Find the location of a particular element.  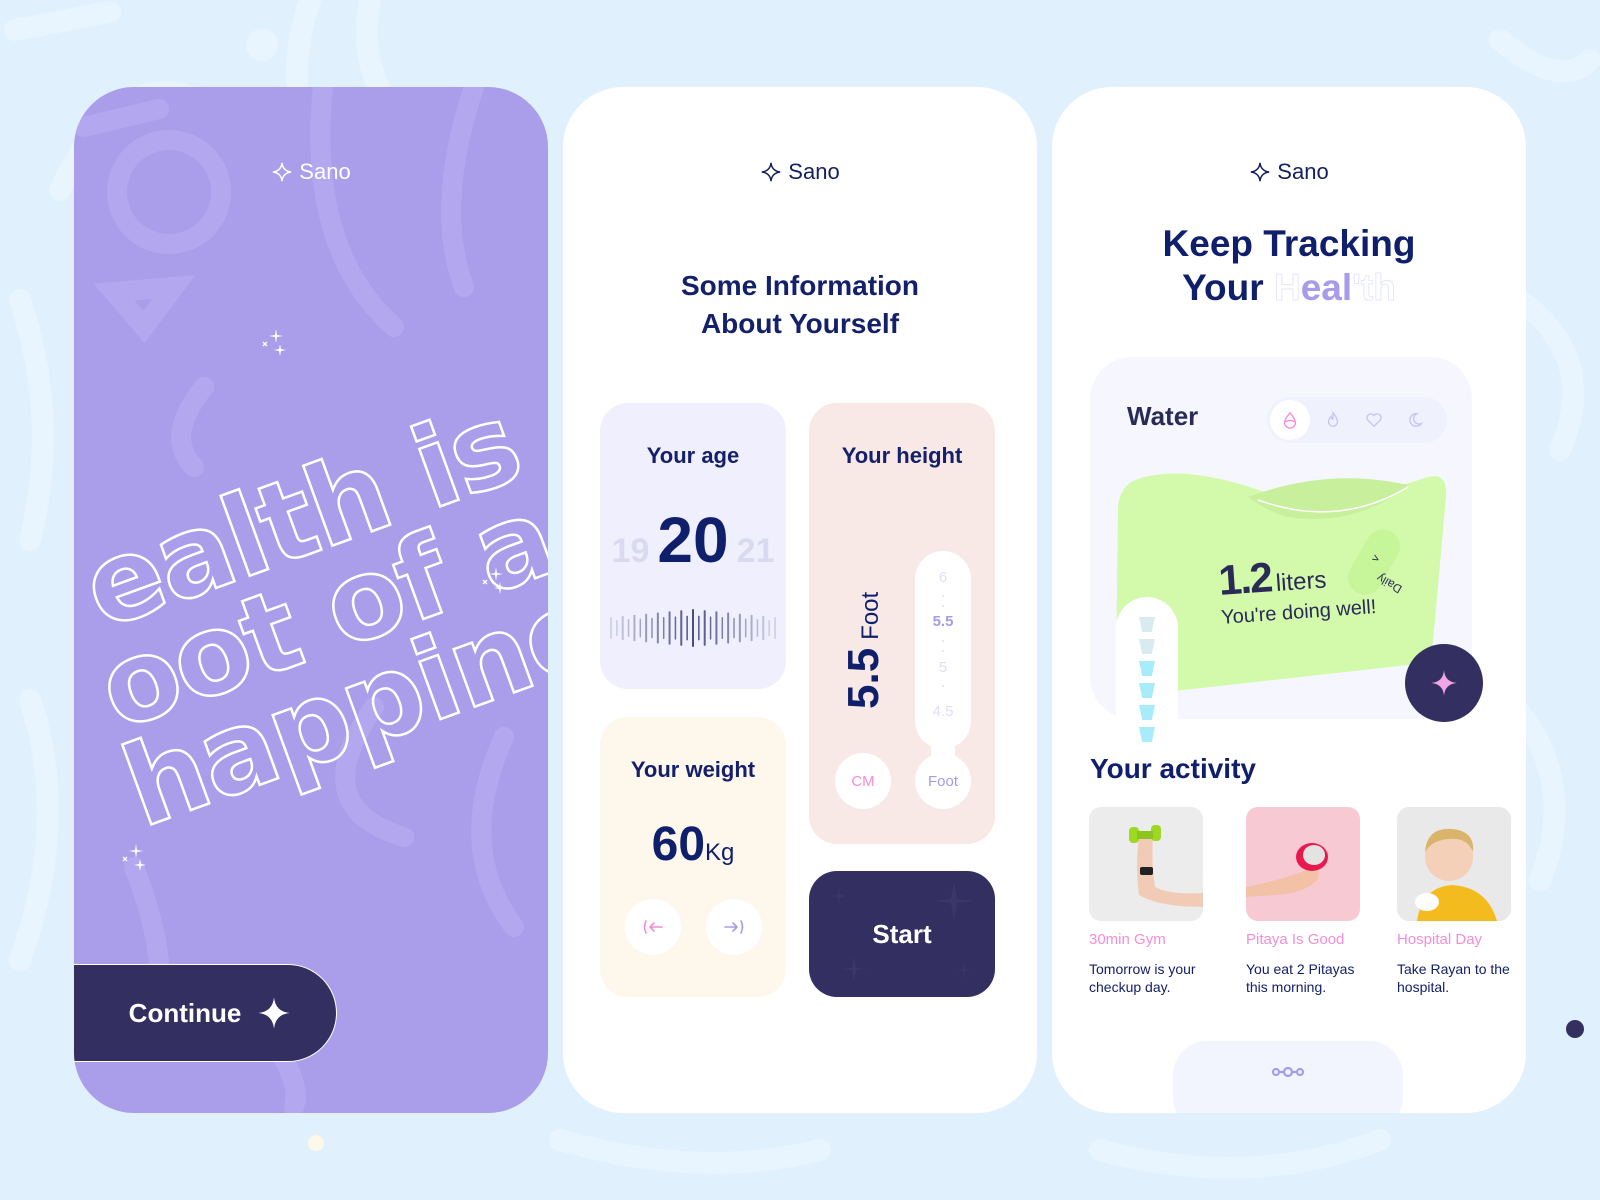

scale-tick-selected: 5.5 is located at coordinates (943, 621).